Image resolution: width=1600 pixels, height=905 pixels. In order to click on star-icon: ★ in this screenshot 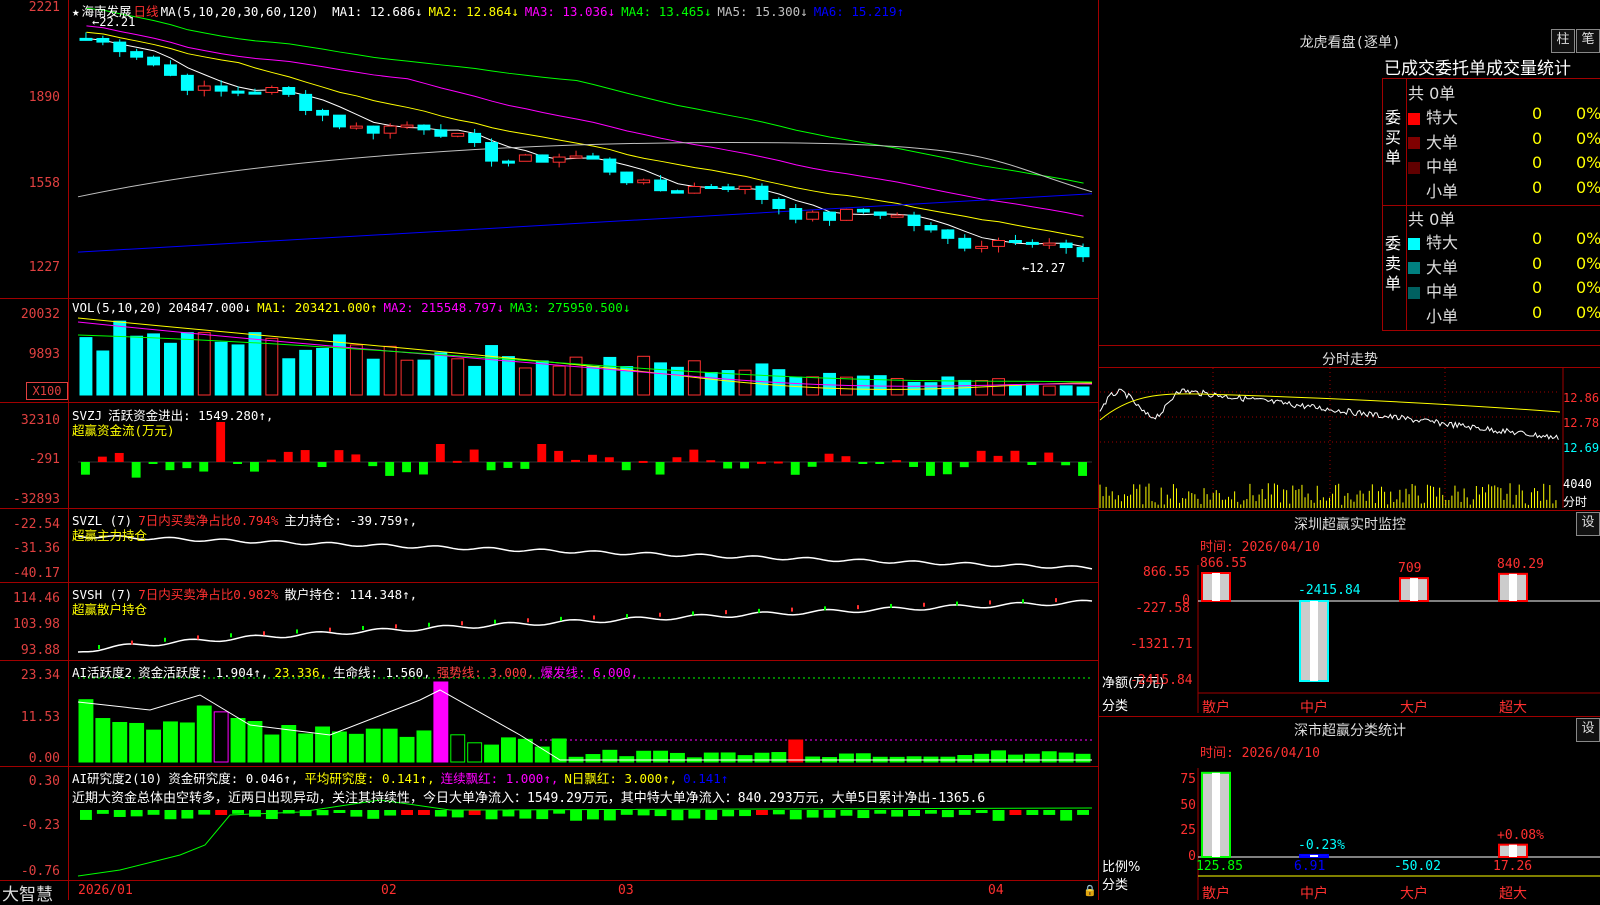, I will do `click(76, 11)`.